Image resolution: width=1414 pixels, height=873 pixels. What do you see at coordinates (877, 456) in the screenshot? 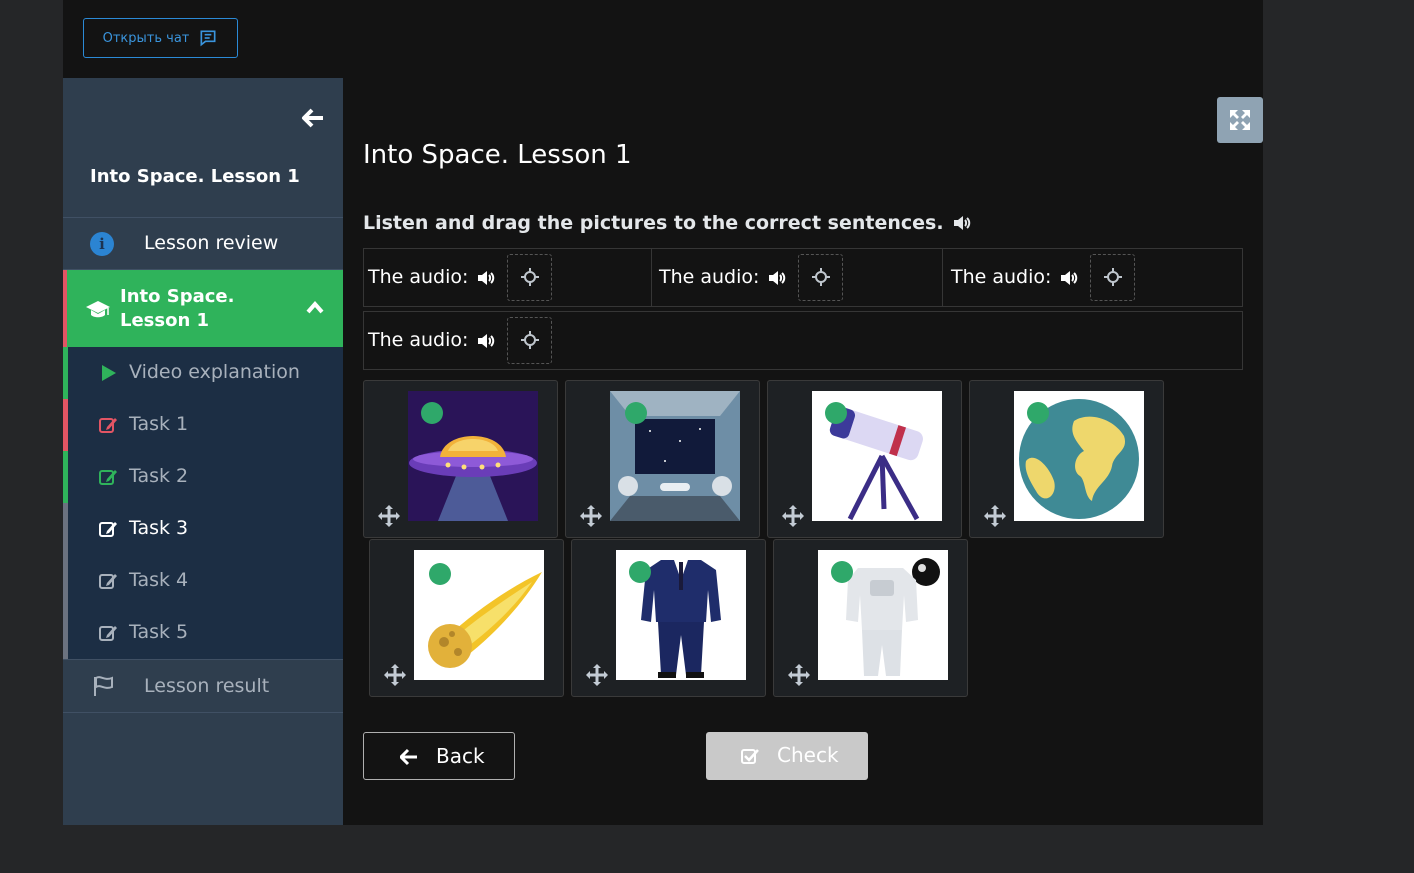
I see `telescope-image` at bounding box center [877, 456].